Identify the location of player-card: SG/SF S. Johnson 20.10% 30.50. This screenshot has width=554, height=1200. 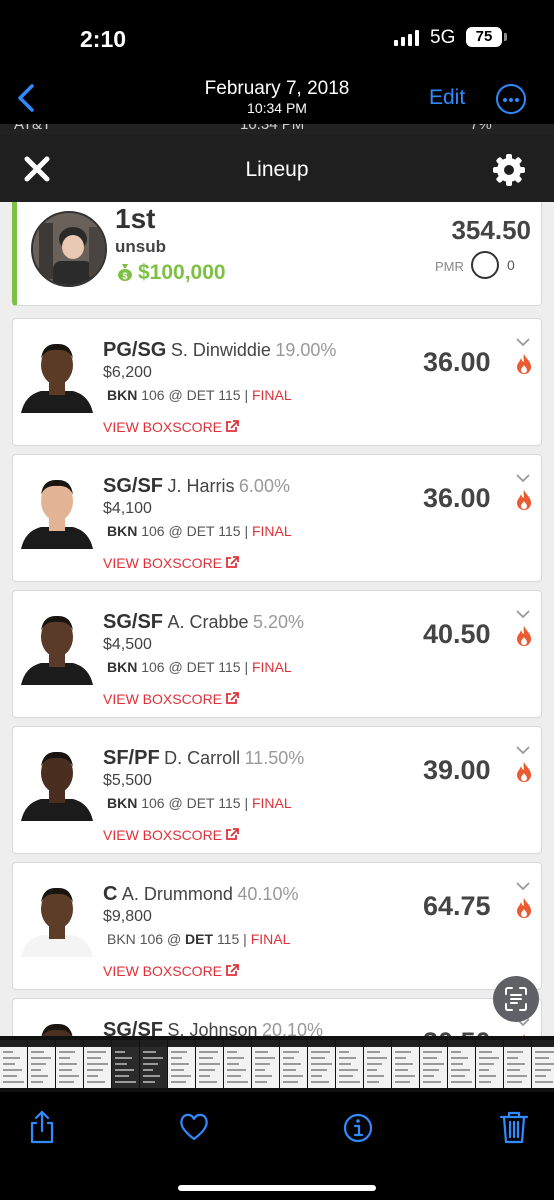
(277, 1017).